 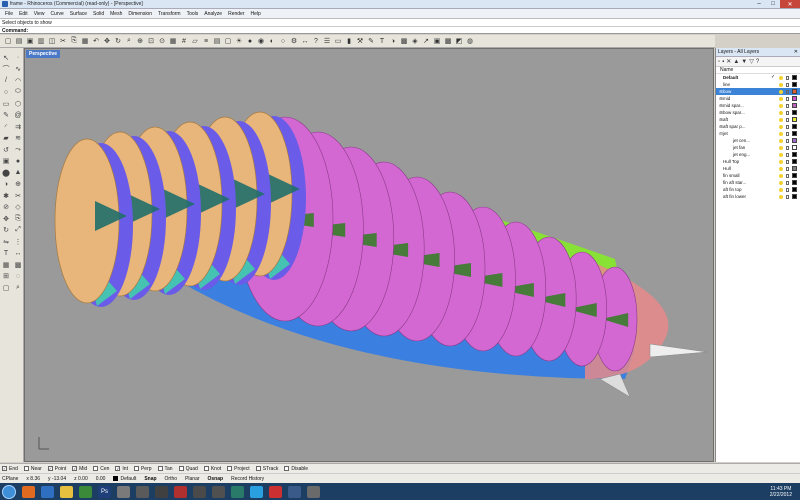 I want to click on block-icon: ▩, so click(x=18, y=265).